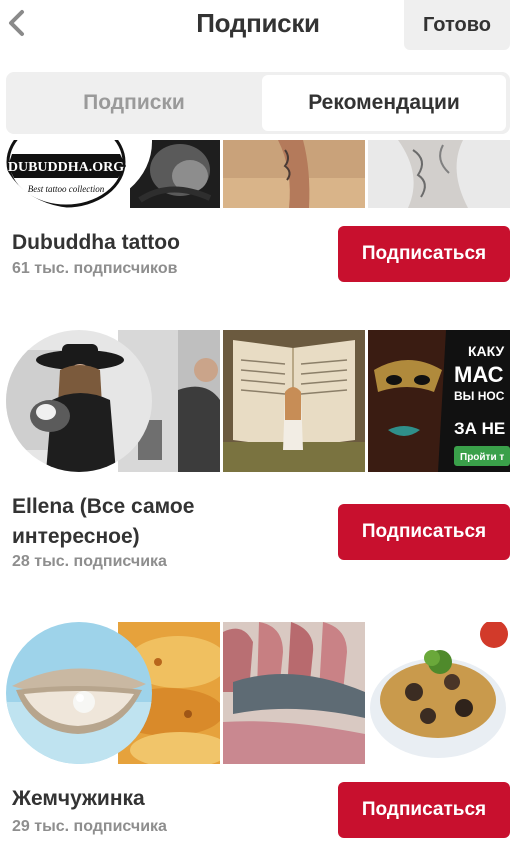 Image resolution: width=516 pixels, height=864 pixels. What do you see at coordinates (89, 826) in the screenshot?
I see `follower-count: 29 тыс. подписчика` at bounding box center [89, 826].